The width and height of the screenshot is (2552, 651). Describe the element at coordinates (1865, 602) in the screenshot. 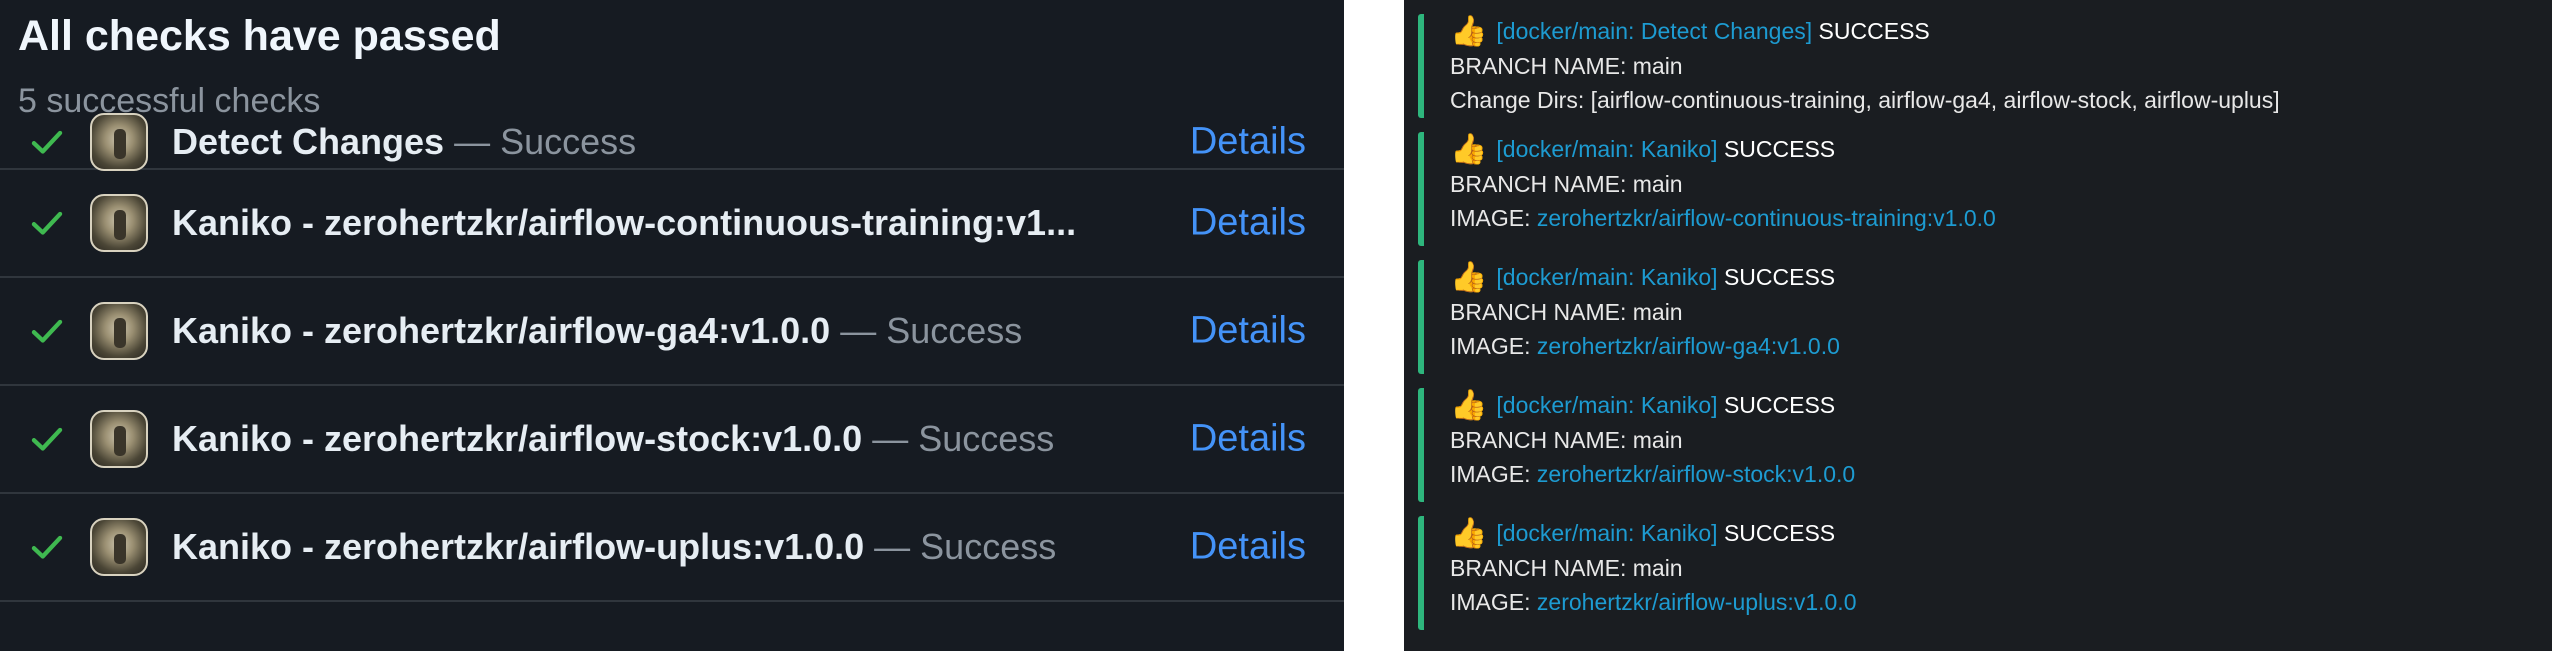

I see `image-line: IMAGE: zerohertzkr/airflow-uplus:v1.0.0` at that location.